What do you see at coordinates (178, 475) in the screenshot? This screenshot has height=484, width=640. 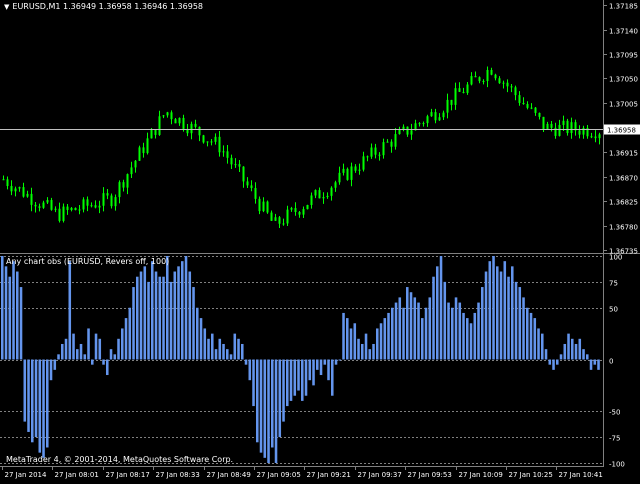 I see `time-tick-label: 27 Jan 08:33` at bounding box center [178, 475].